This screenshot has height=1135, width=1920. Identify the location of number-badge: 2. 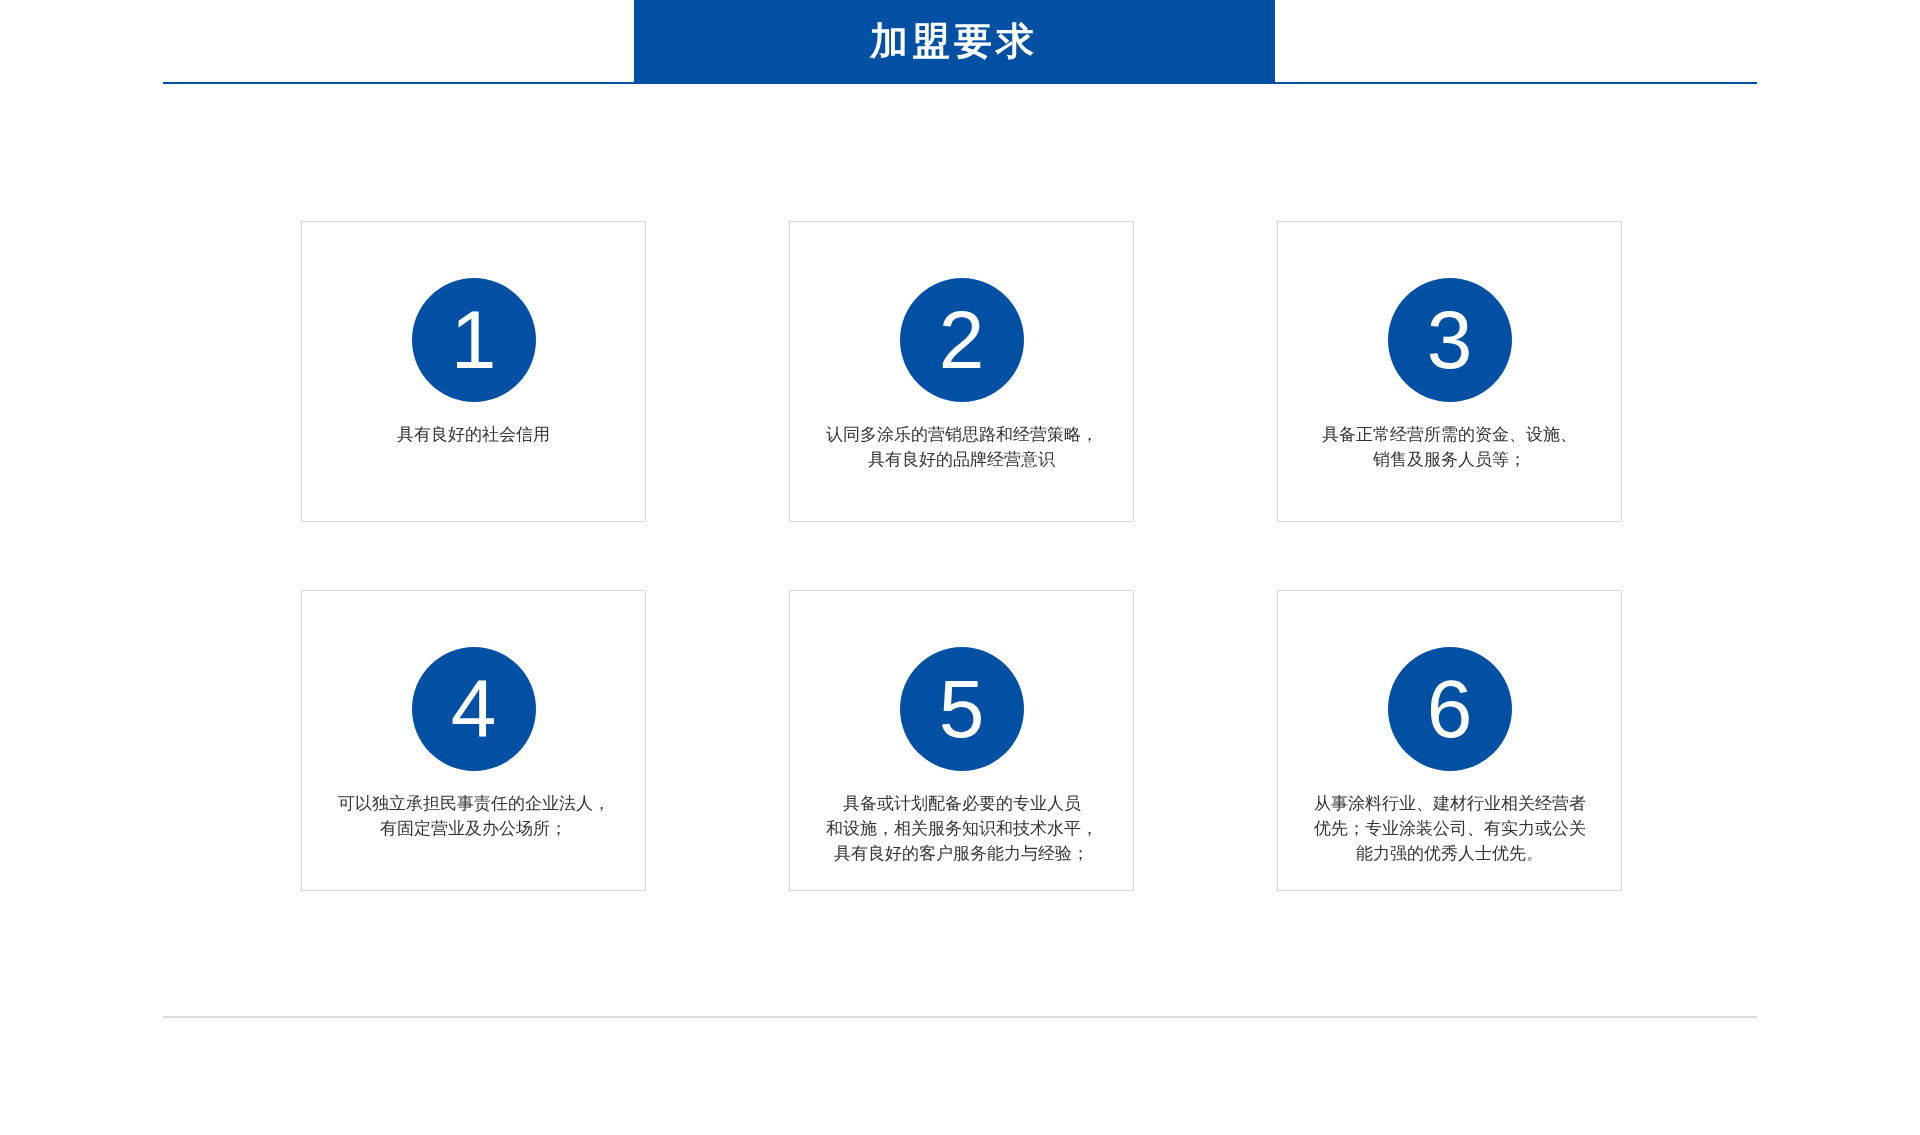
(961, 340).